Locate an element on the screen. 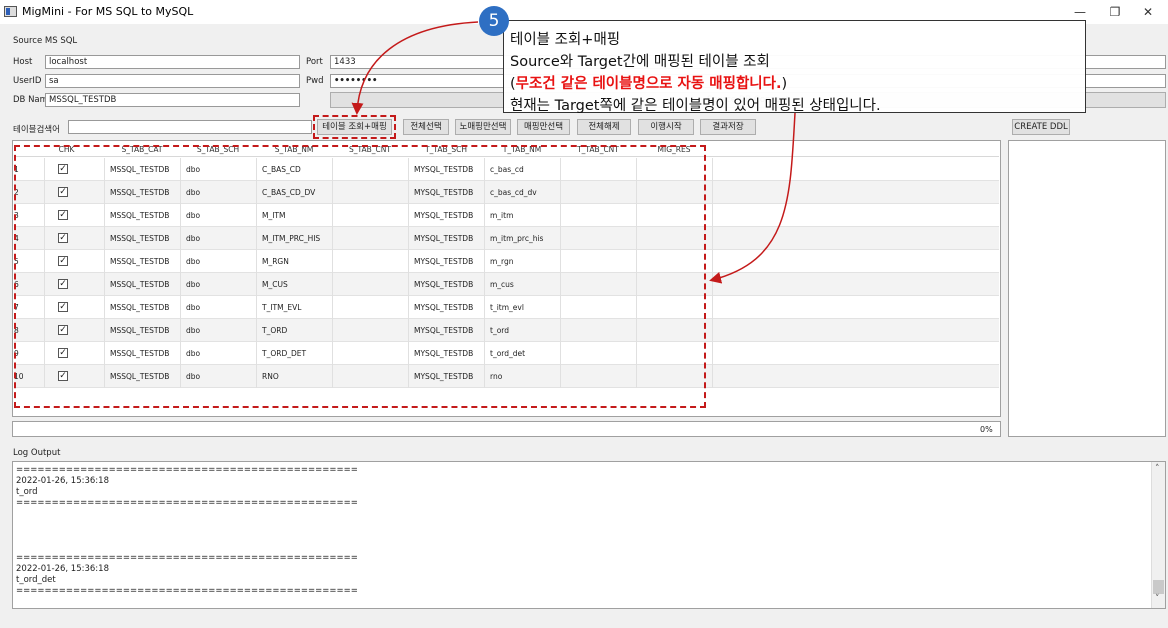  arrow-to-table is located at coordinates (752, 198).